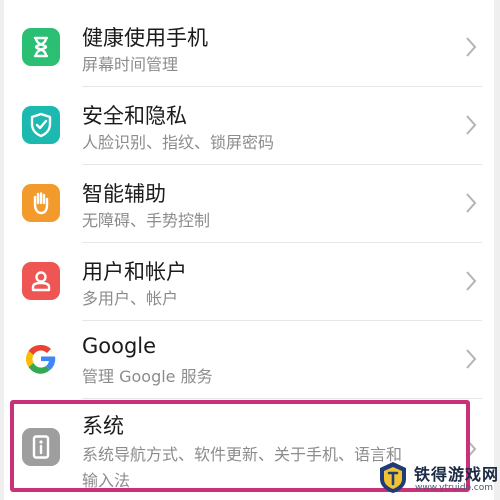 The width and height of the screenshot is (500, 500). I want to click on shield-check-icon, so click(41, 125).